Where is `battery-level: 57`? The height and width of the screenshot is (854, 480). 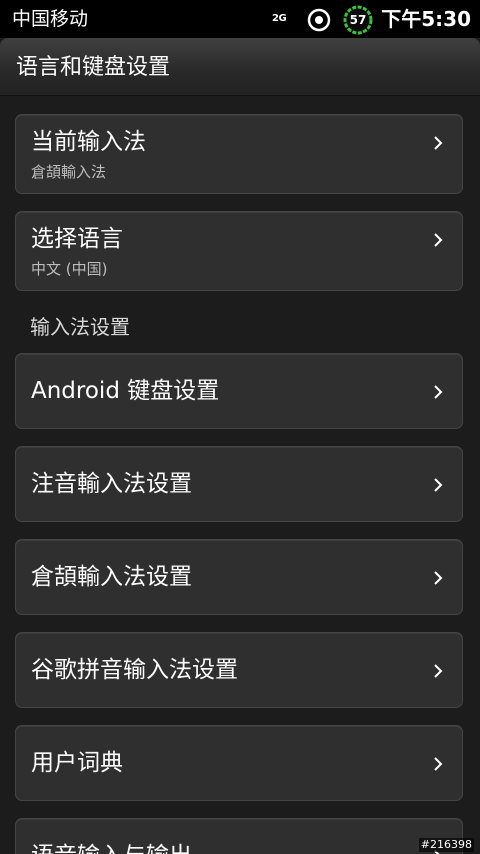 battery-level: 57 is located at coordinates (358, 20).